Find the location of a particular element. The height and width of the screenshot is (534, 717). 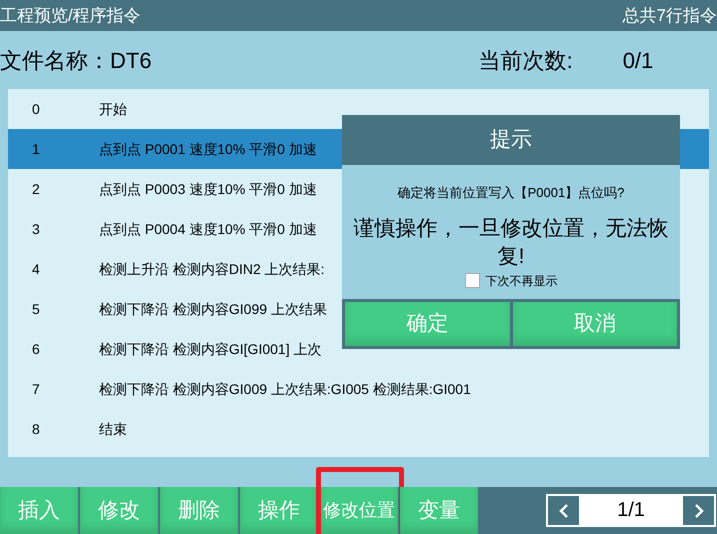

dialog-title: 提示 is located at coordinates (511, 140).